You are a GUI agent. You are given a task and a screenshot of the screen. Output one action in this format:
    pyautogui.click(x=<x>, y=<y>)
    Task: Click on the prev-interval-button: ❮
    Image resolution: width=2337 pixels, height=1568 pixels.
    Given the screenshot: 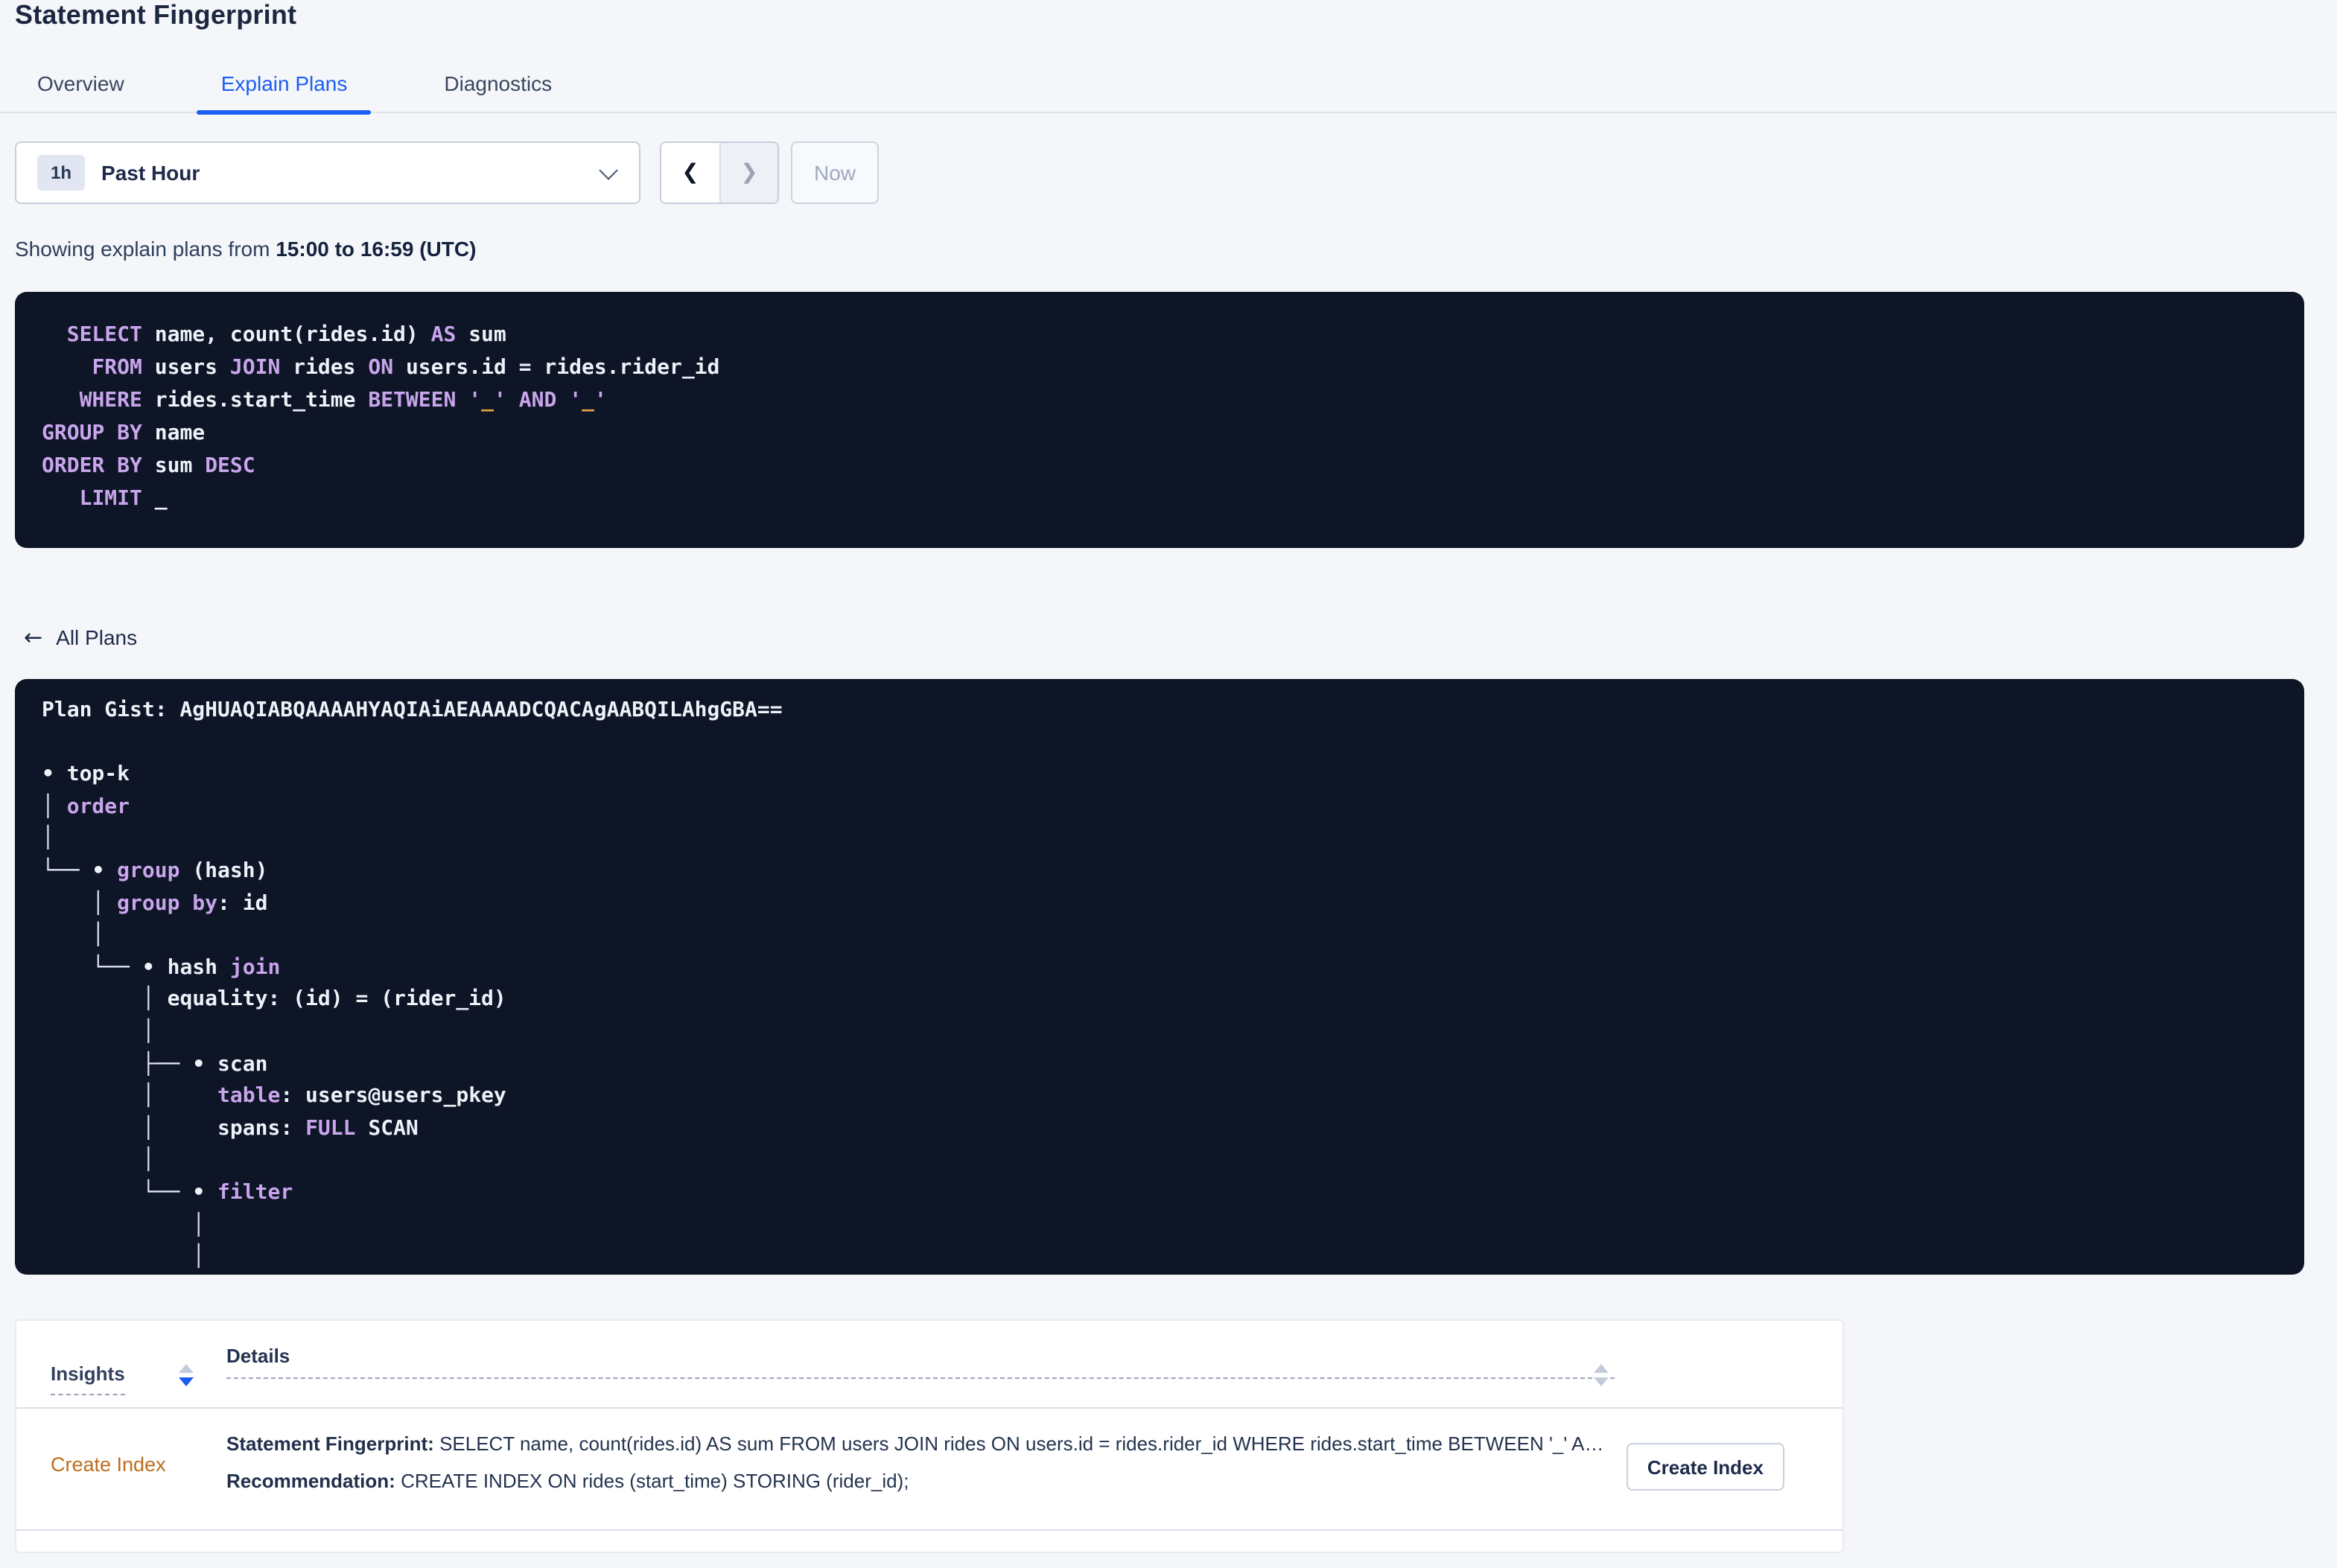 What is the action you would take?
    pyautogui.click(x=690, y=173)
    